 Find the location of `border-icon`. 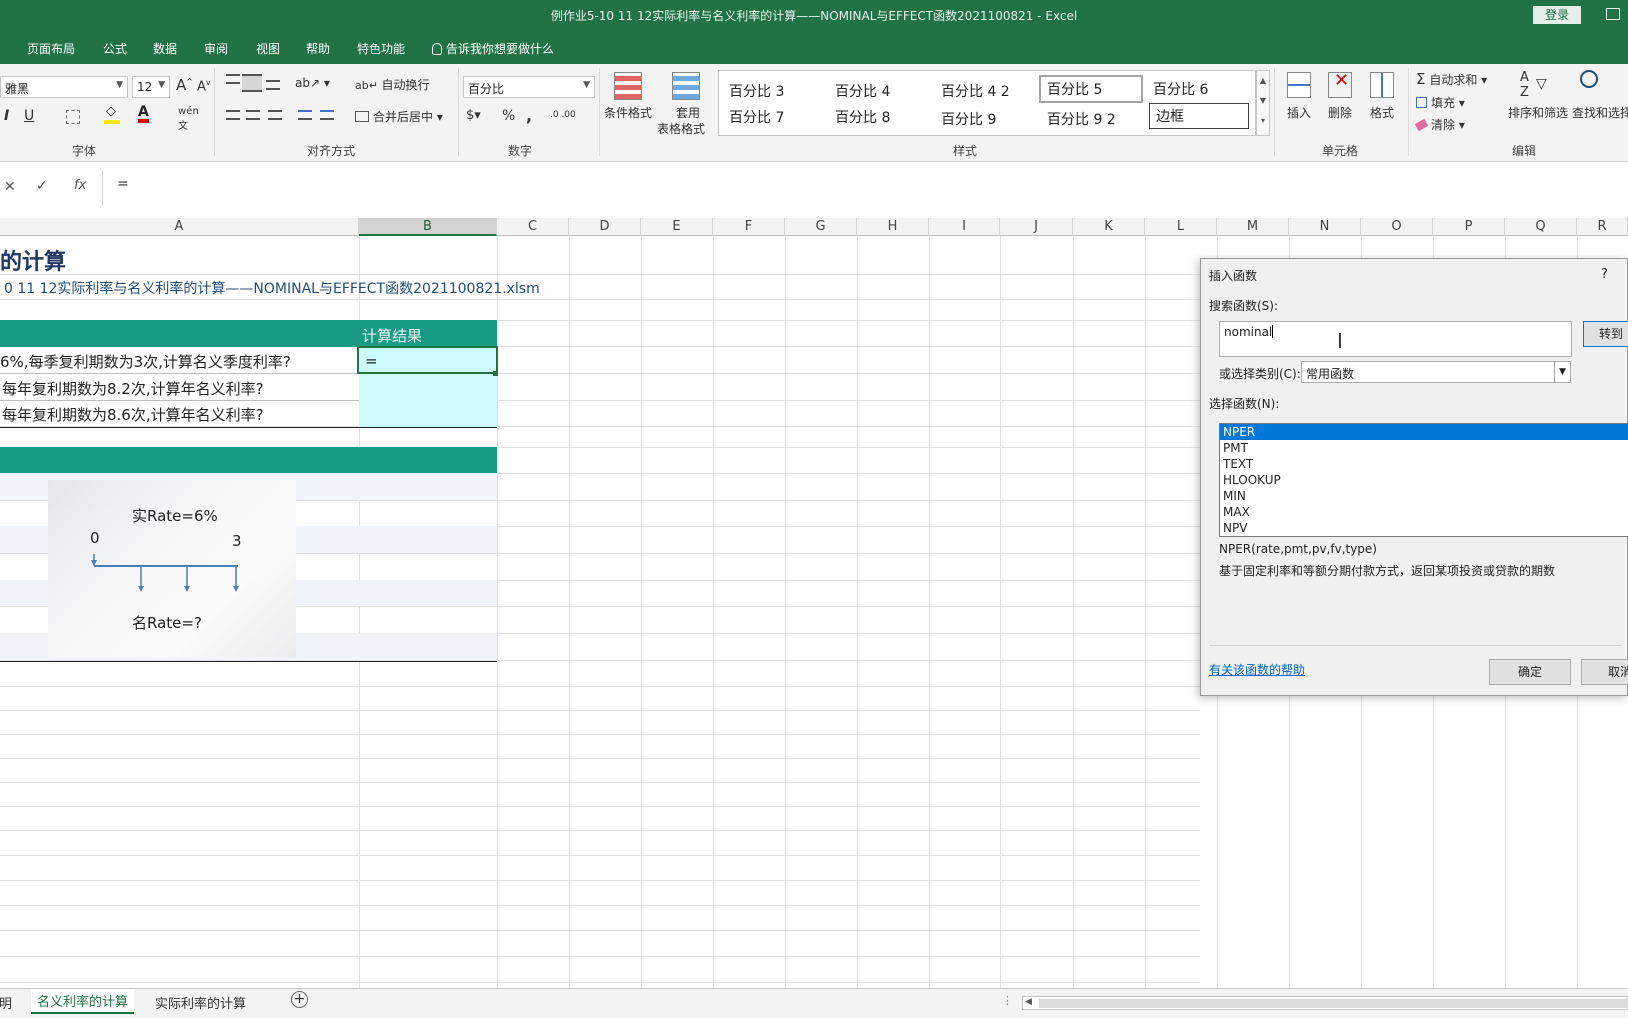

border-icon is located at coordinates (73, 117).